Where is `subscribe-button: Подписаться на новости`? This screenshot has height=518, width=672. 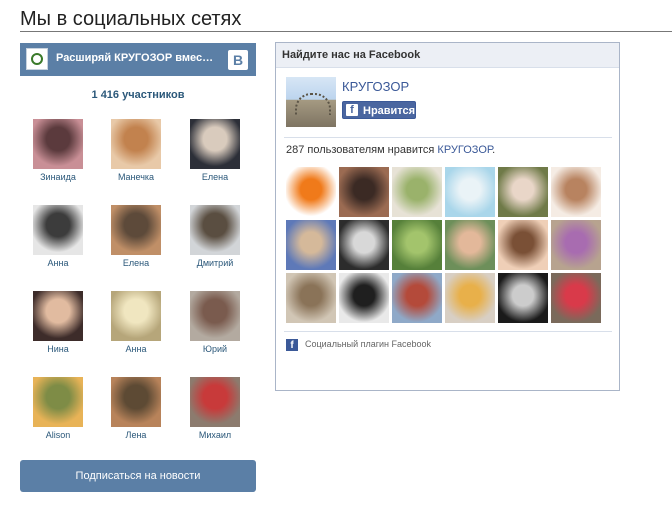
subscribe-button: Подписаться на новости is located at coordinates (138, 476).